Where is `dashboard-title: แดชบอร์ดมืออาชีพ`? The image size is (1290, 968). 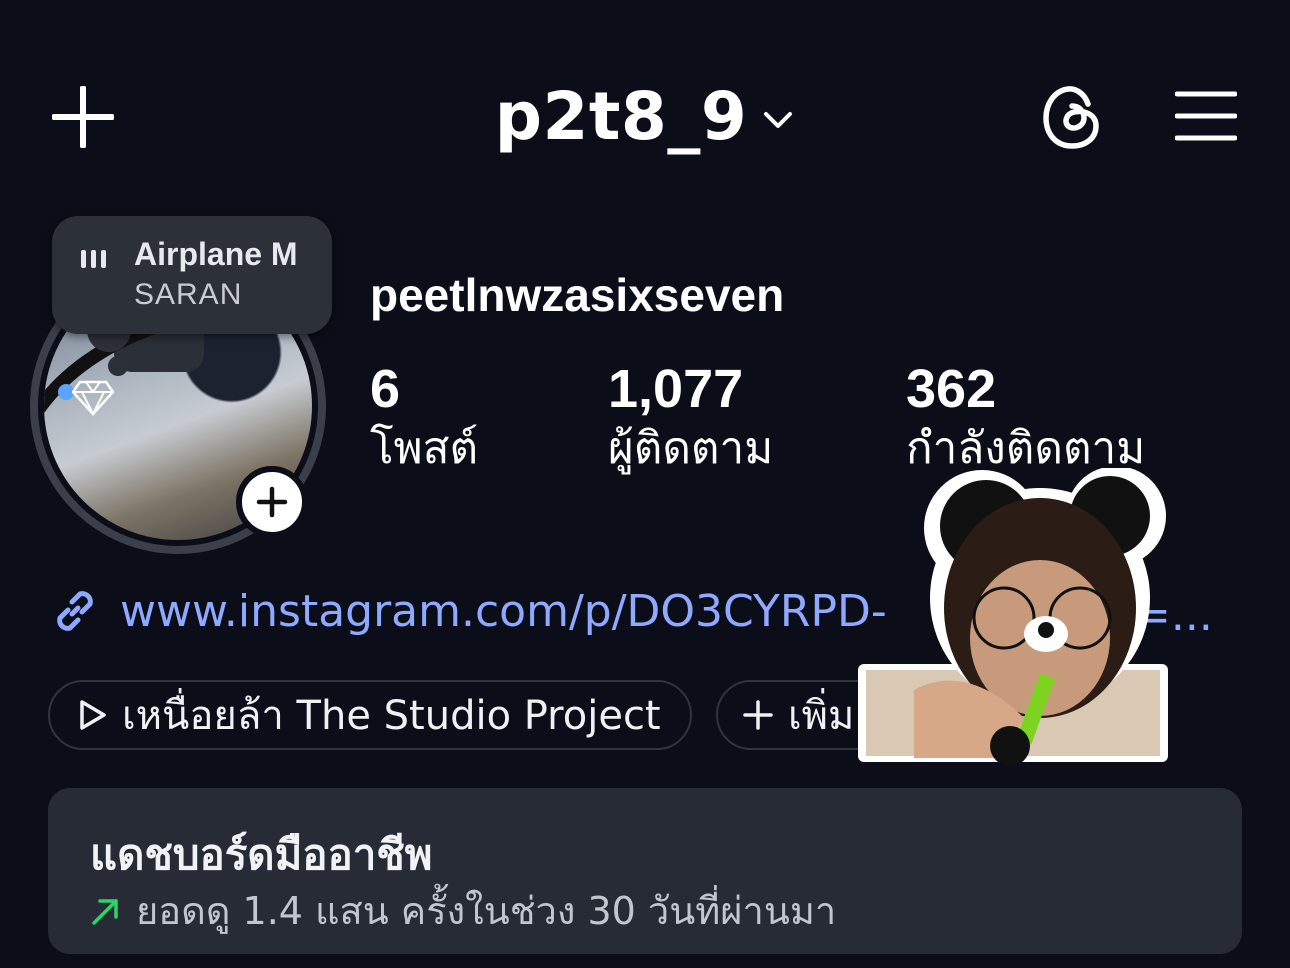
dashboard-title: แดชบอร์ดมืออาชีพ is located at coordinates (261, 854).